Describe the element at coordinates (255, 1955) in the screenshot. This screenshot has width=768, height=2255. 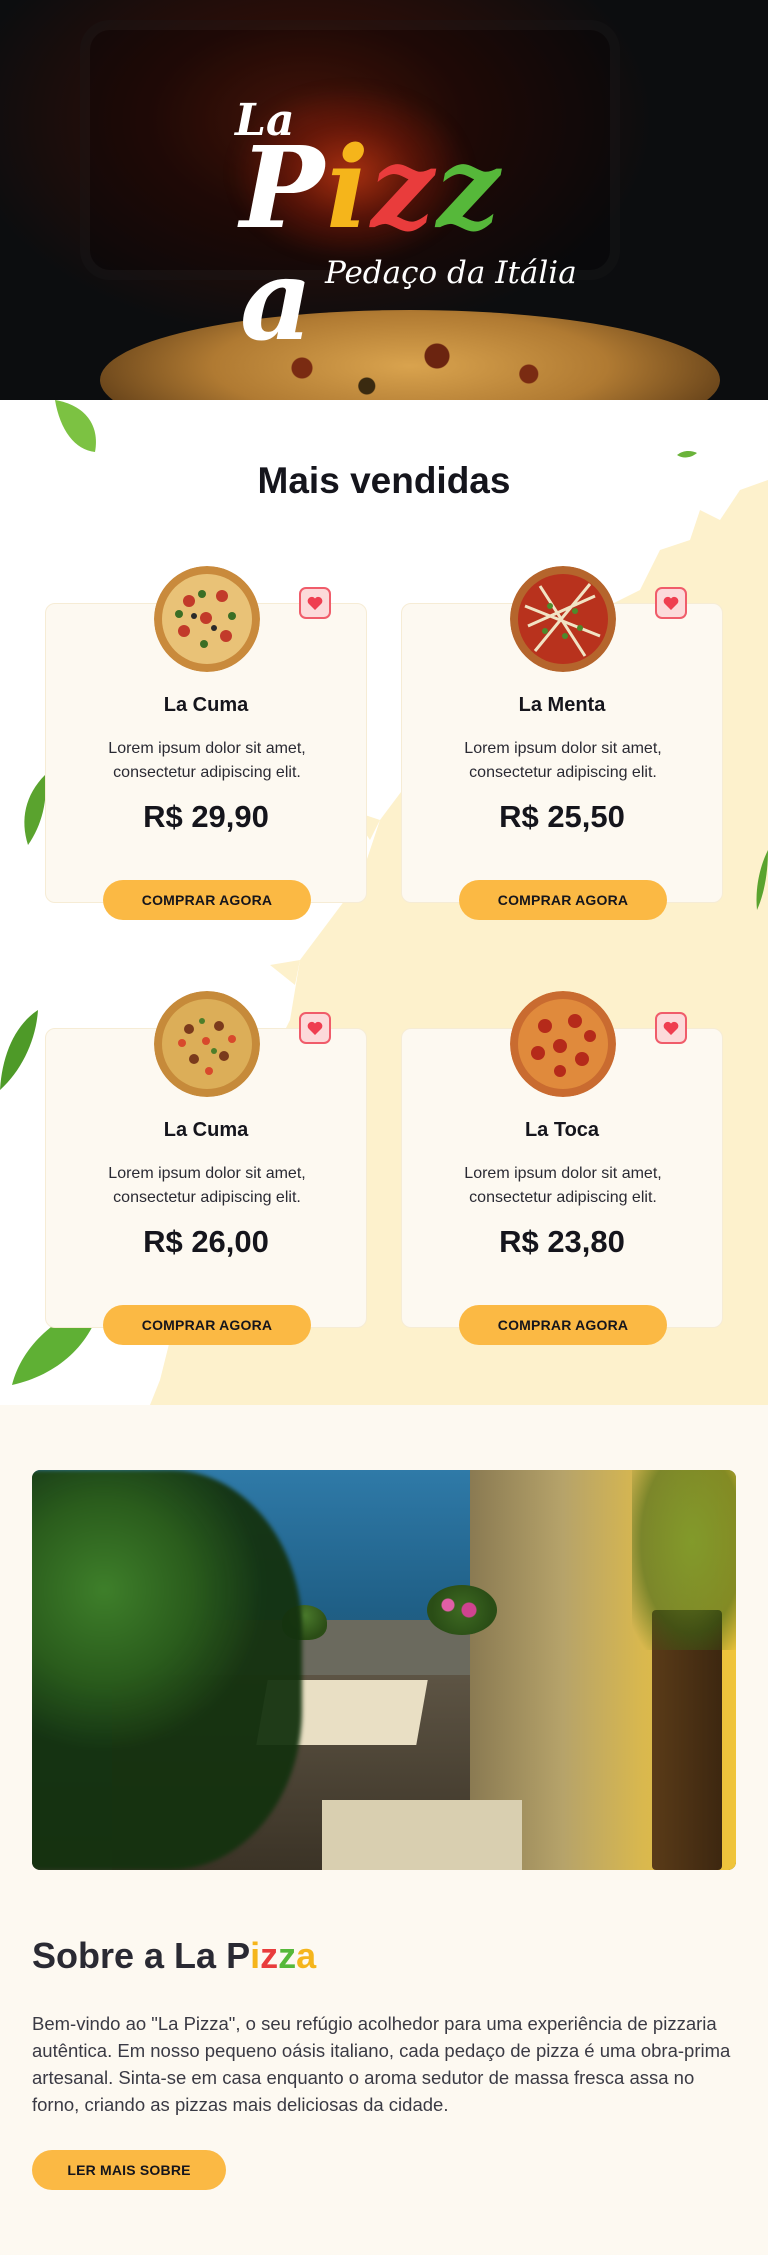
I see `about-title-letter: i` at that location.